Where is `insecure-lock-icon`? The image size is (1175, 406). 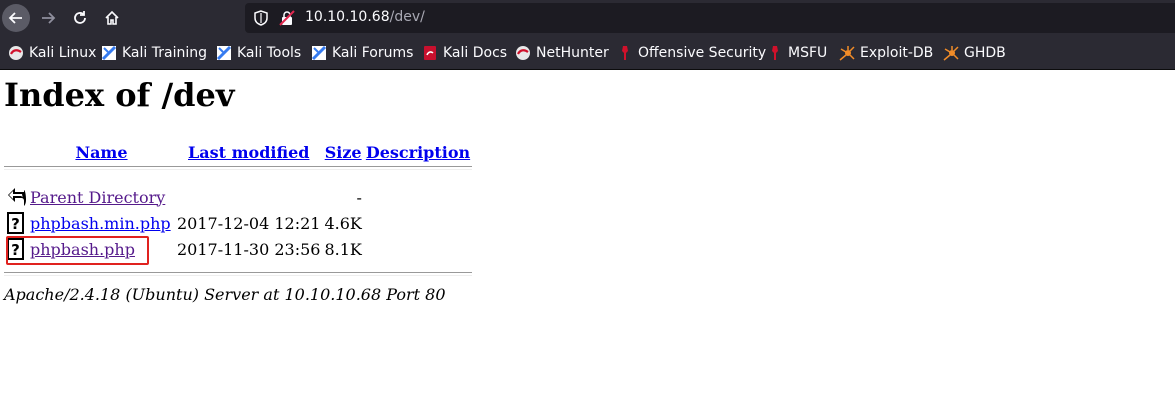 insecure-lock-icon is located at coordinates (287, 18).